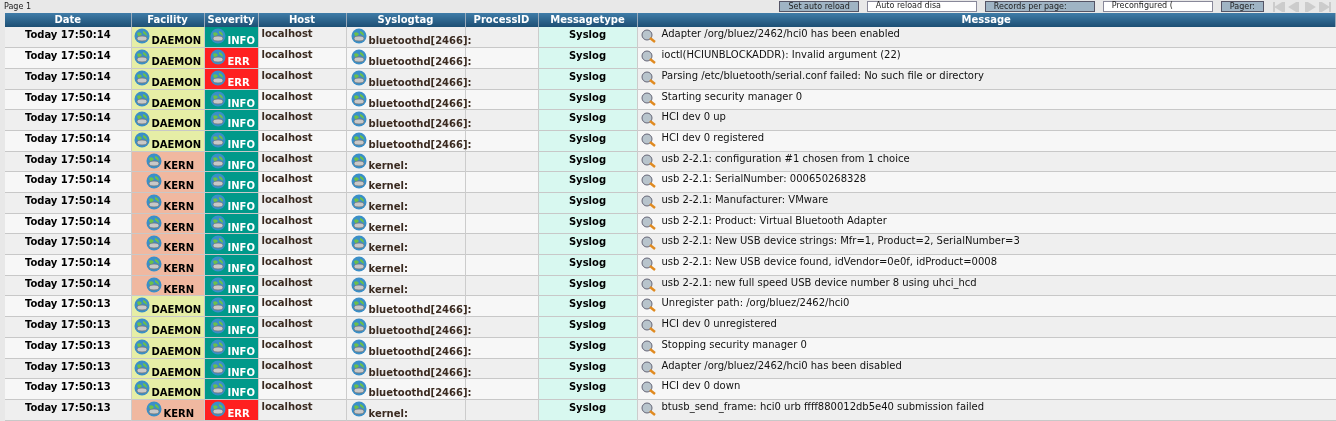 The width and height of the screenshot is (1336, 421). I want to click on column-header: Messagetype, so click(587, 20).